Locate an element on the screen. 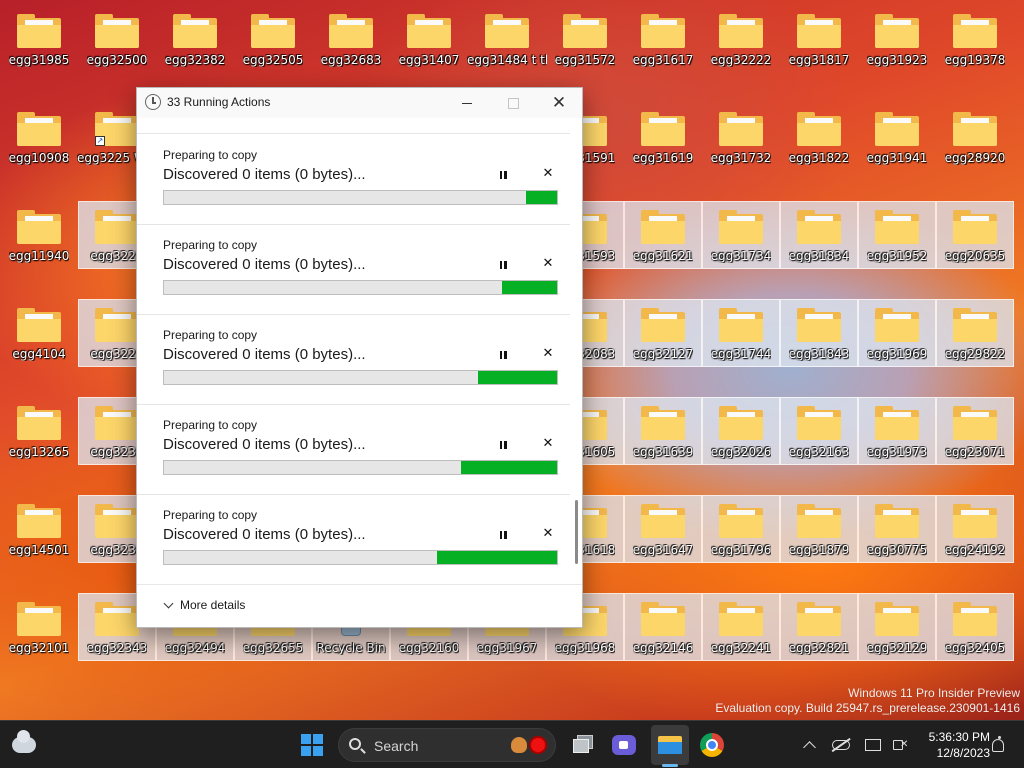  desktop-folder-icon: egg30775 is located at coordinates (897, 529).